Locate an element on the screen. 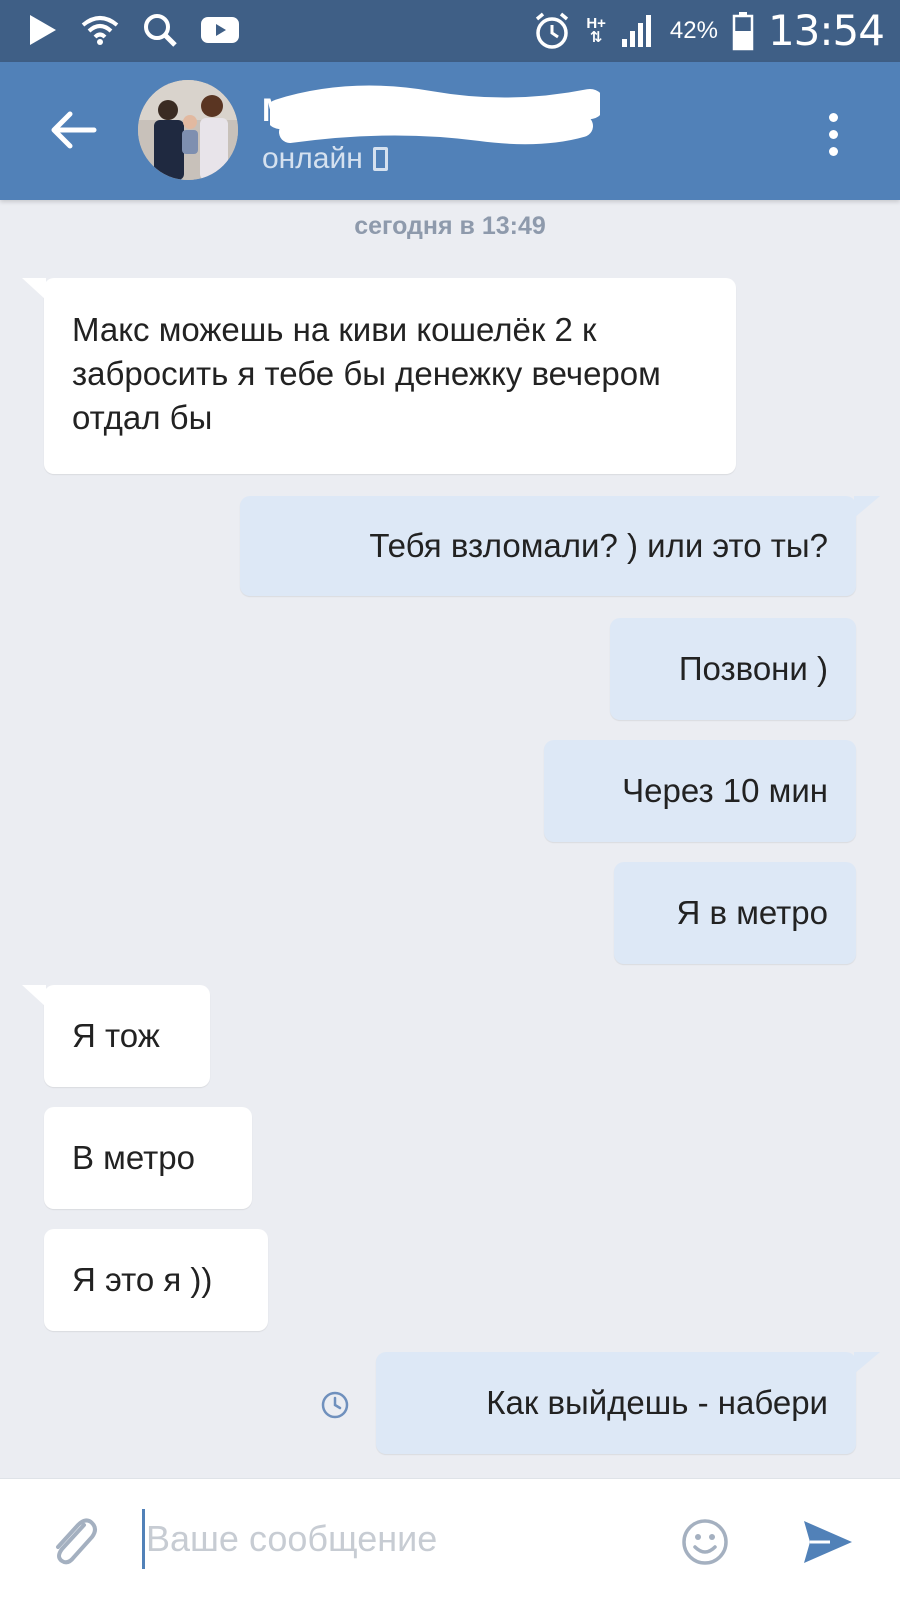 The image size is (900, 1600). message-text: В метро is located at coordinates (133, 1157).